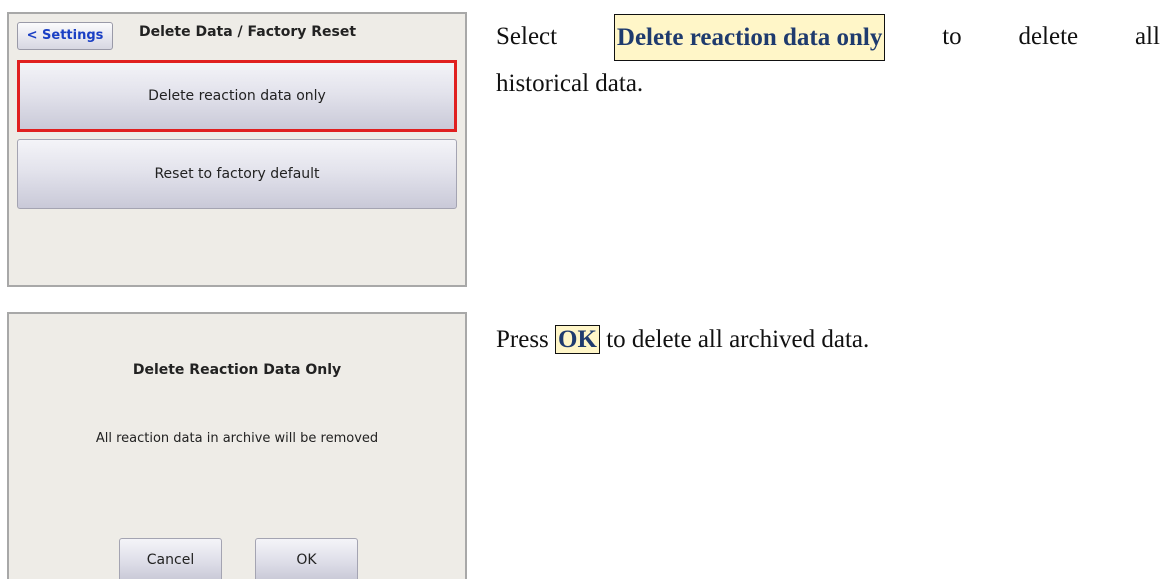  I want to click on instruction-word: all, so click(1147, 36).